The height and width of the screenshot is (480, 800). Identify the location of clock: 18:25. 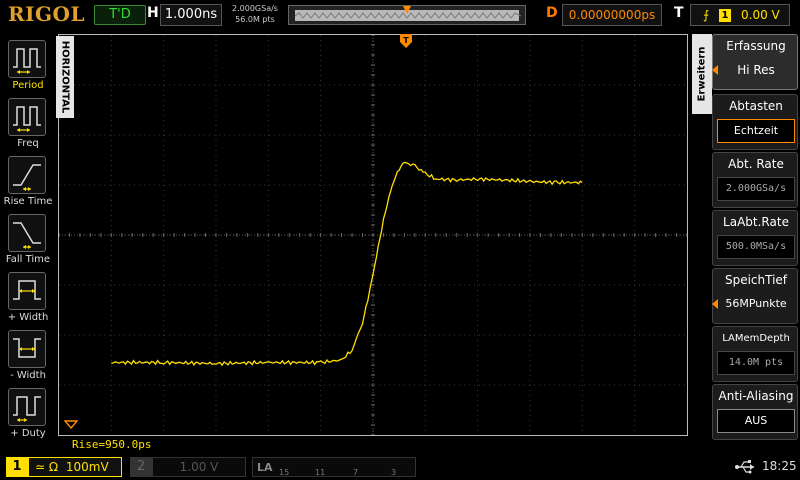
(779, 466).